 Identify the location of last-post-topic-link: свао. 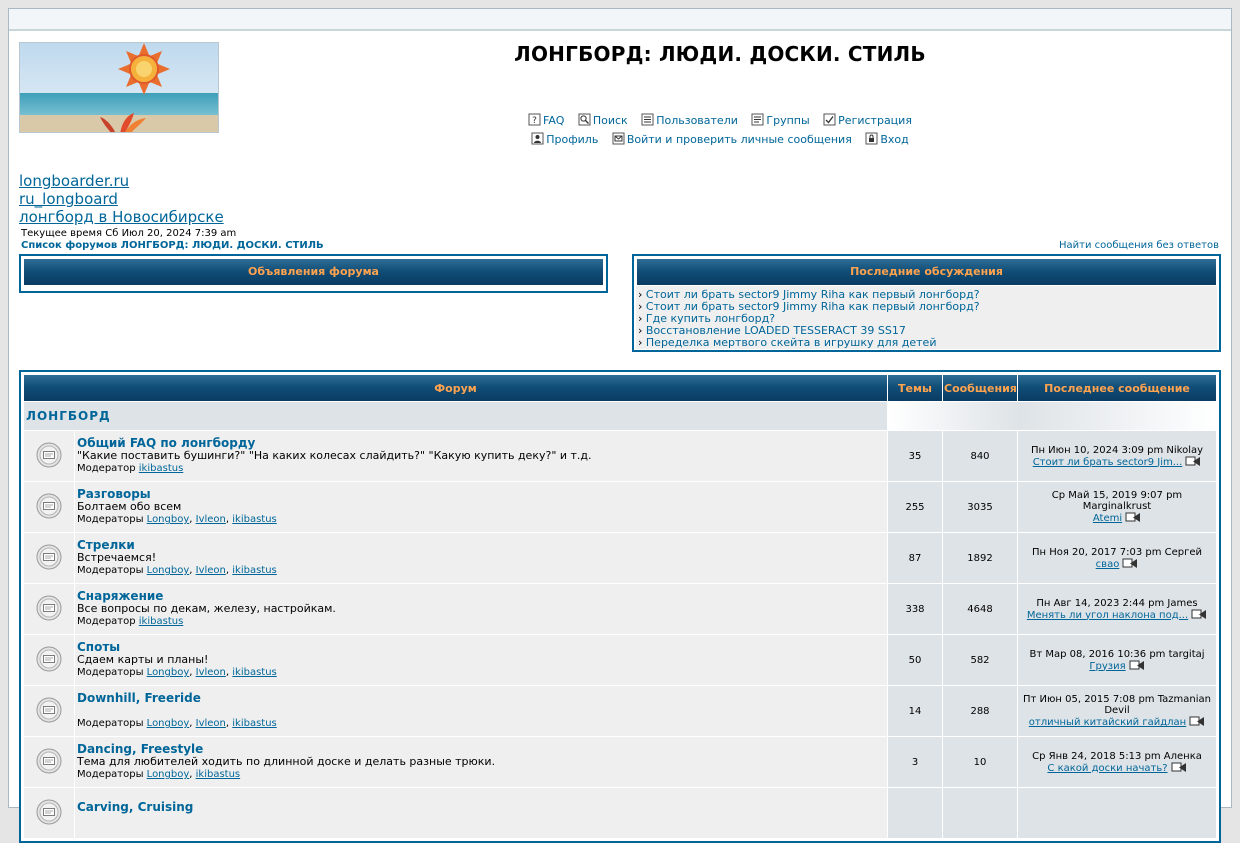
(1108, 564).